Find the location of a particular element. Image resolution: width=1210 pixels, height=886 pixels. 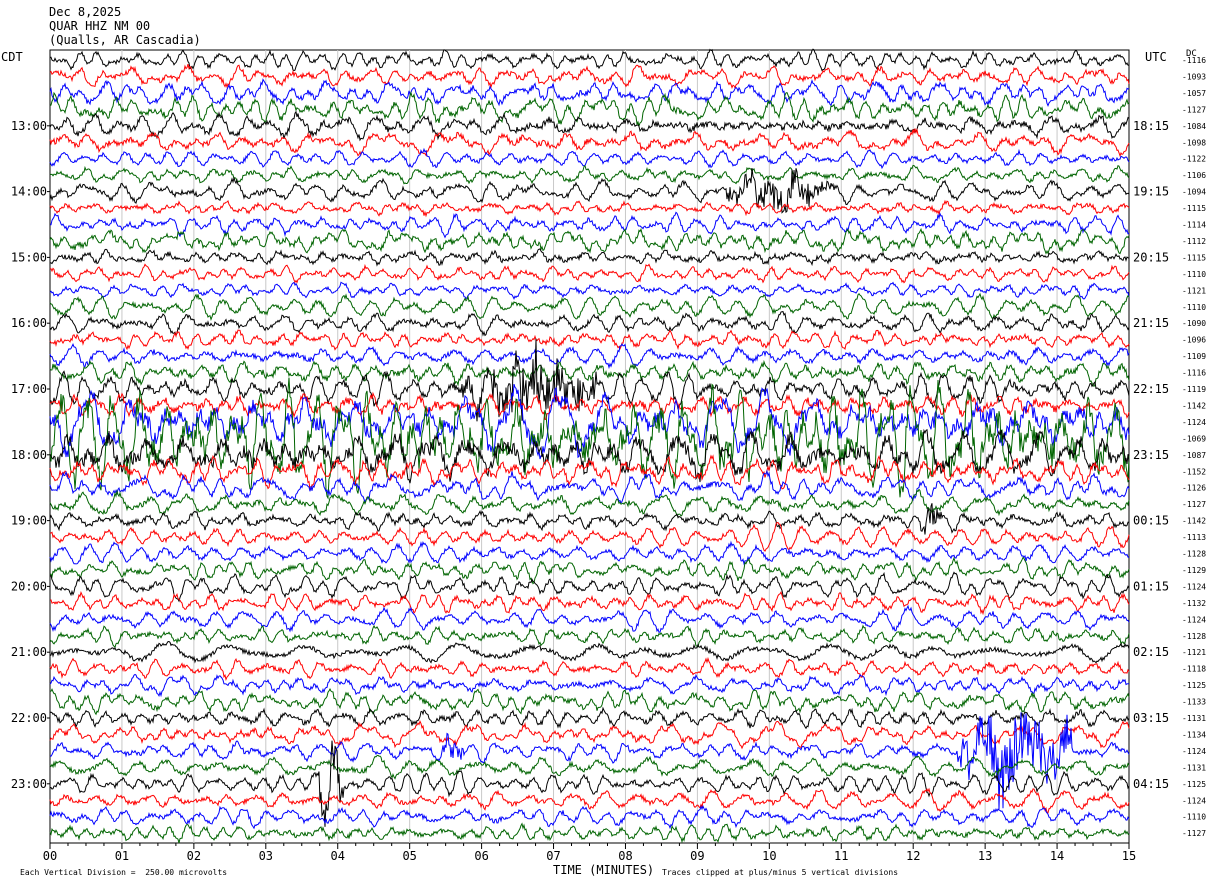

right-hour-label: 18:15 is located at coordinates (1151, 126).